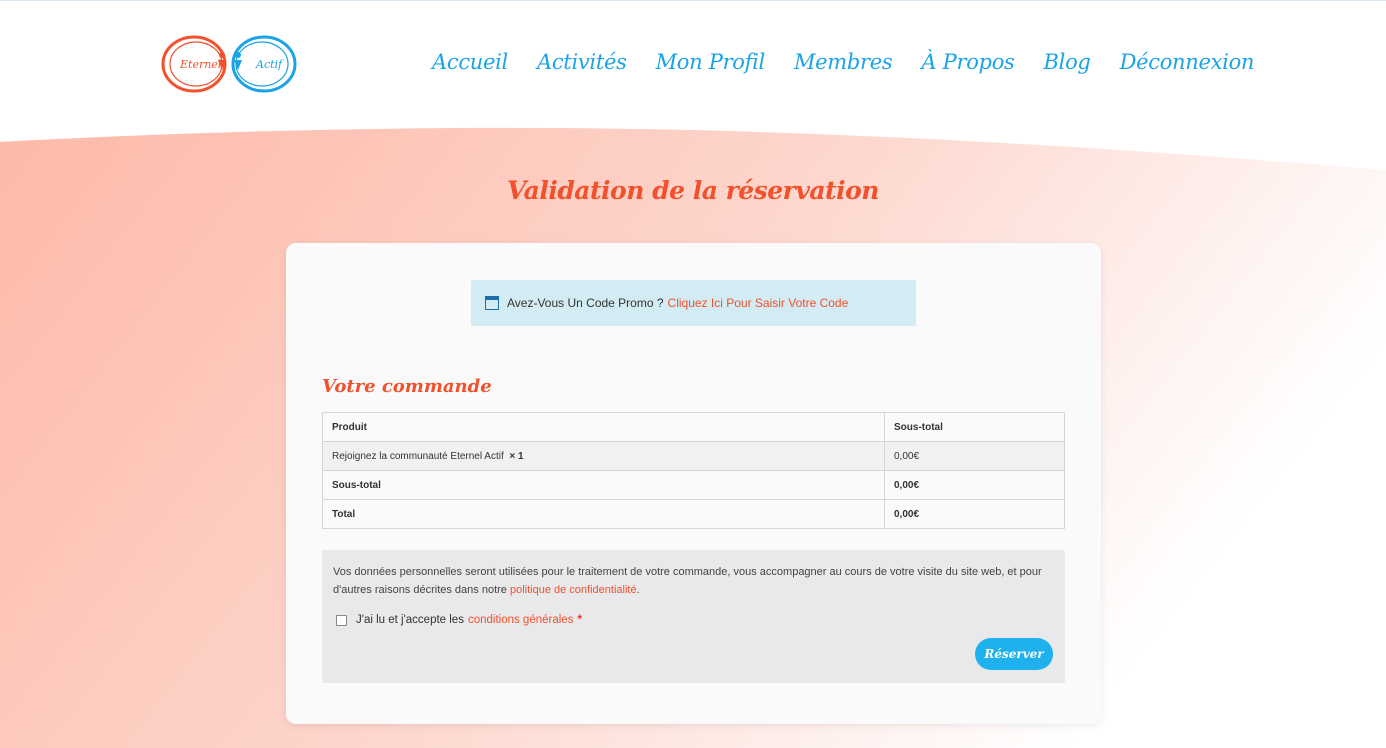 This screenshot has height=748, width=1386. Describe the element at coordinates (492, 303) in the screenshot. I see `calendar-icon` at that location.